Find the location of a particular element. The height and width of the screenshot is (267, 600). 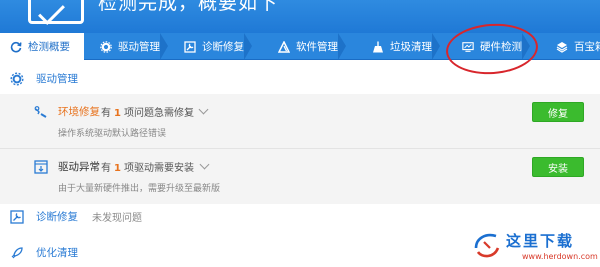

tab-toolbox: 百宝箱 is located at coordinates (578, 46).